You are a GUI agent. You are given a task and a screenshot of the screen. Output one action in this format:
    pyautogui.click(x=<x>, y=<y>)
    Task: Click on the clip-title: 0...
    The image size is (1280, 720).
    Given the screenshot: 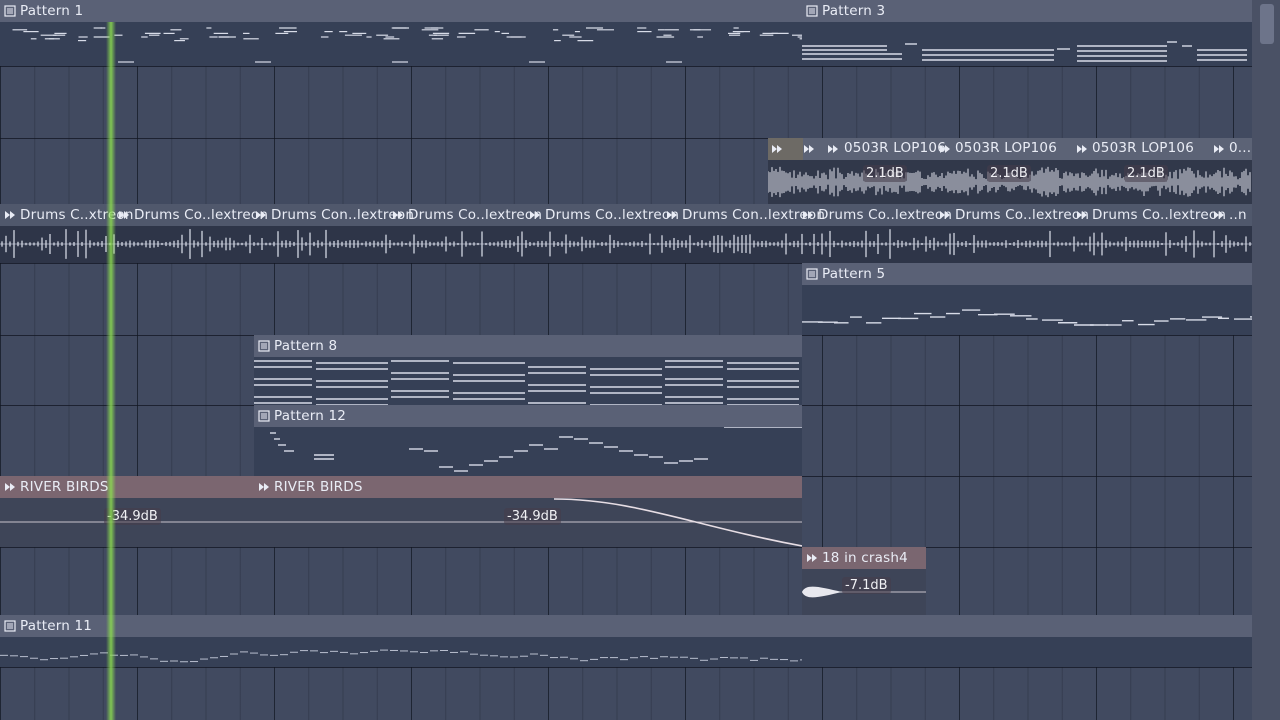 What is the action you would take?
    pyautogui.click(x=1240, y=148)
    